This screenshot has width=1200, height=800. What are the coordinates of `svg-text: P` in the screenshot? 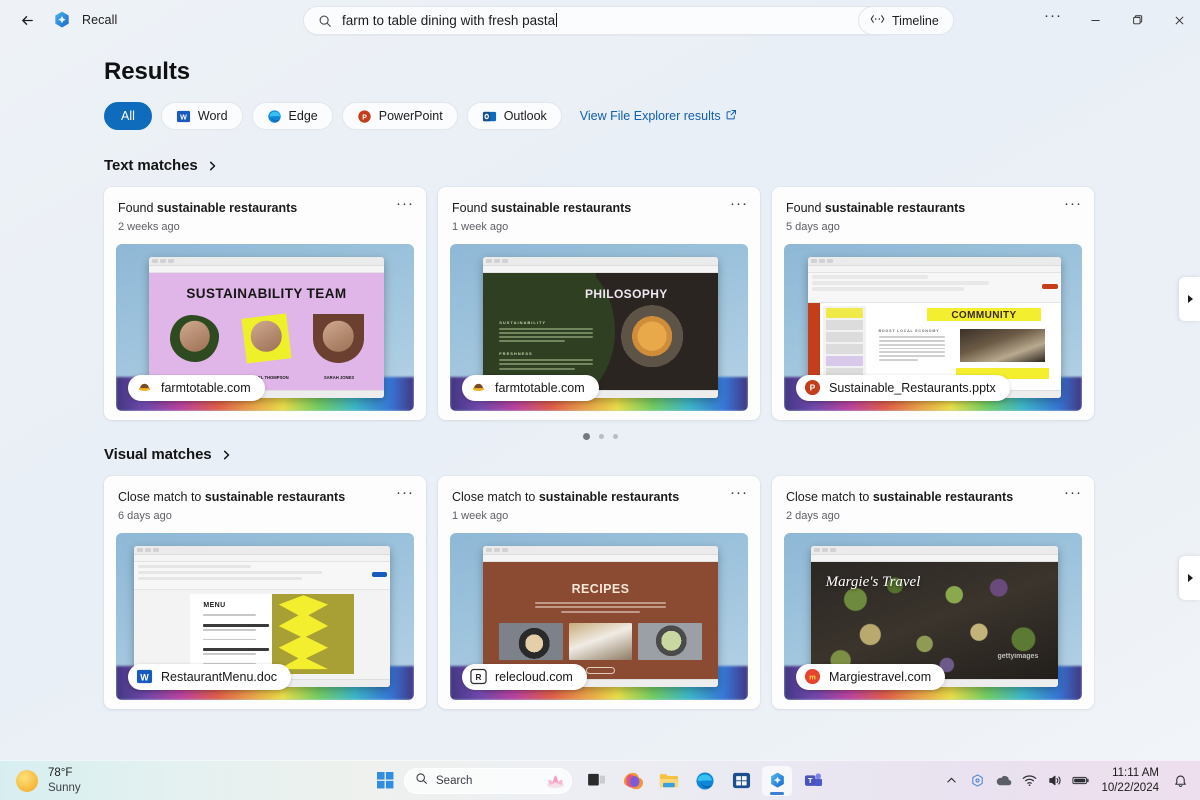 It's located at (813, 388).